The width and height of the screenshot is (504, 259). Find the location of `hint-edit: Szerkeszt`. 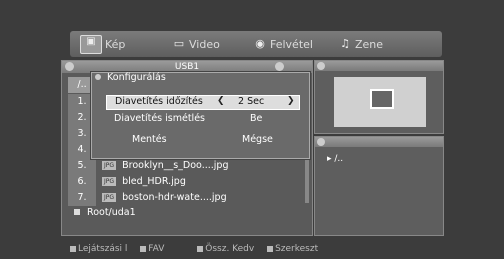

hint-edit: Szerkeszt is located at coordinates (295, 249).